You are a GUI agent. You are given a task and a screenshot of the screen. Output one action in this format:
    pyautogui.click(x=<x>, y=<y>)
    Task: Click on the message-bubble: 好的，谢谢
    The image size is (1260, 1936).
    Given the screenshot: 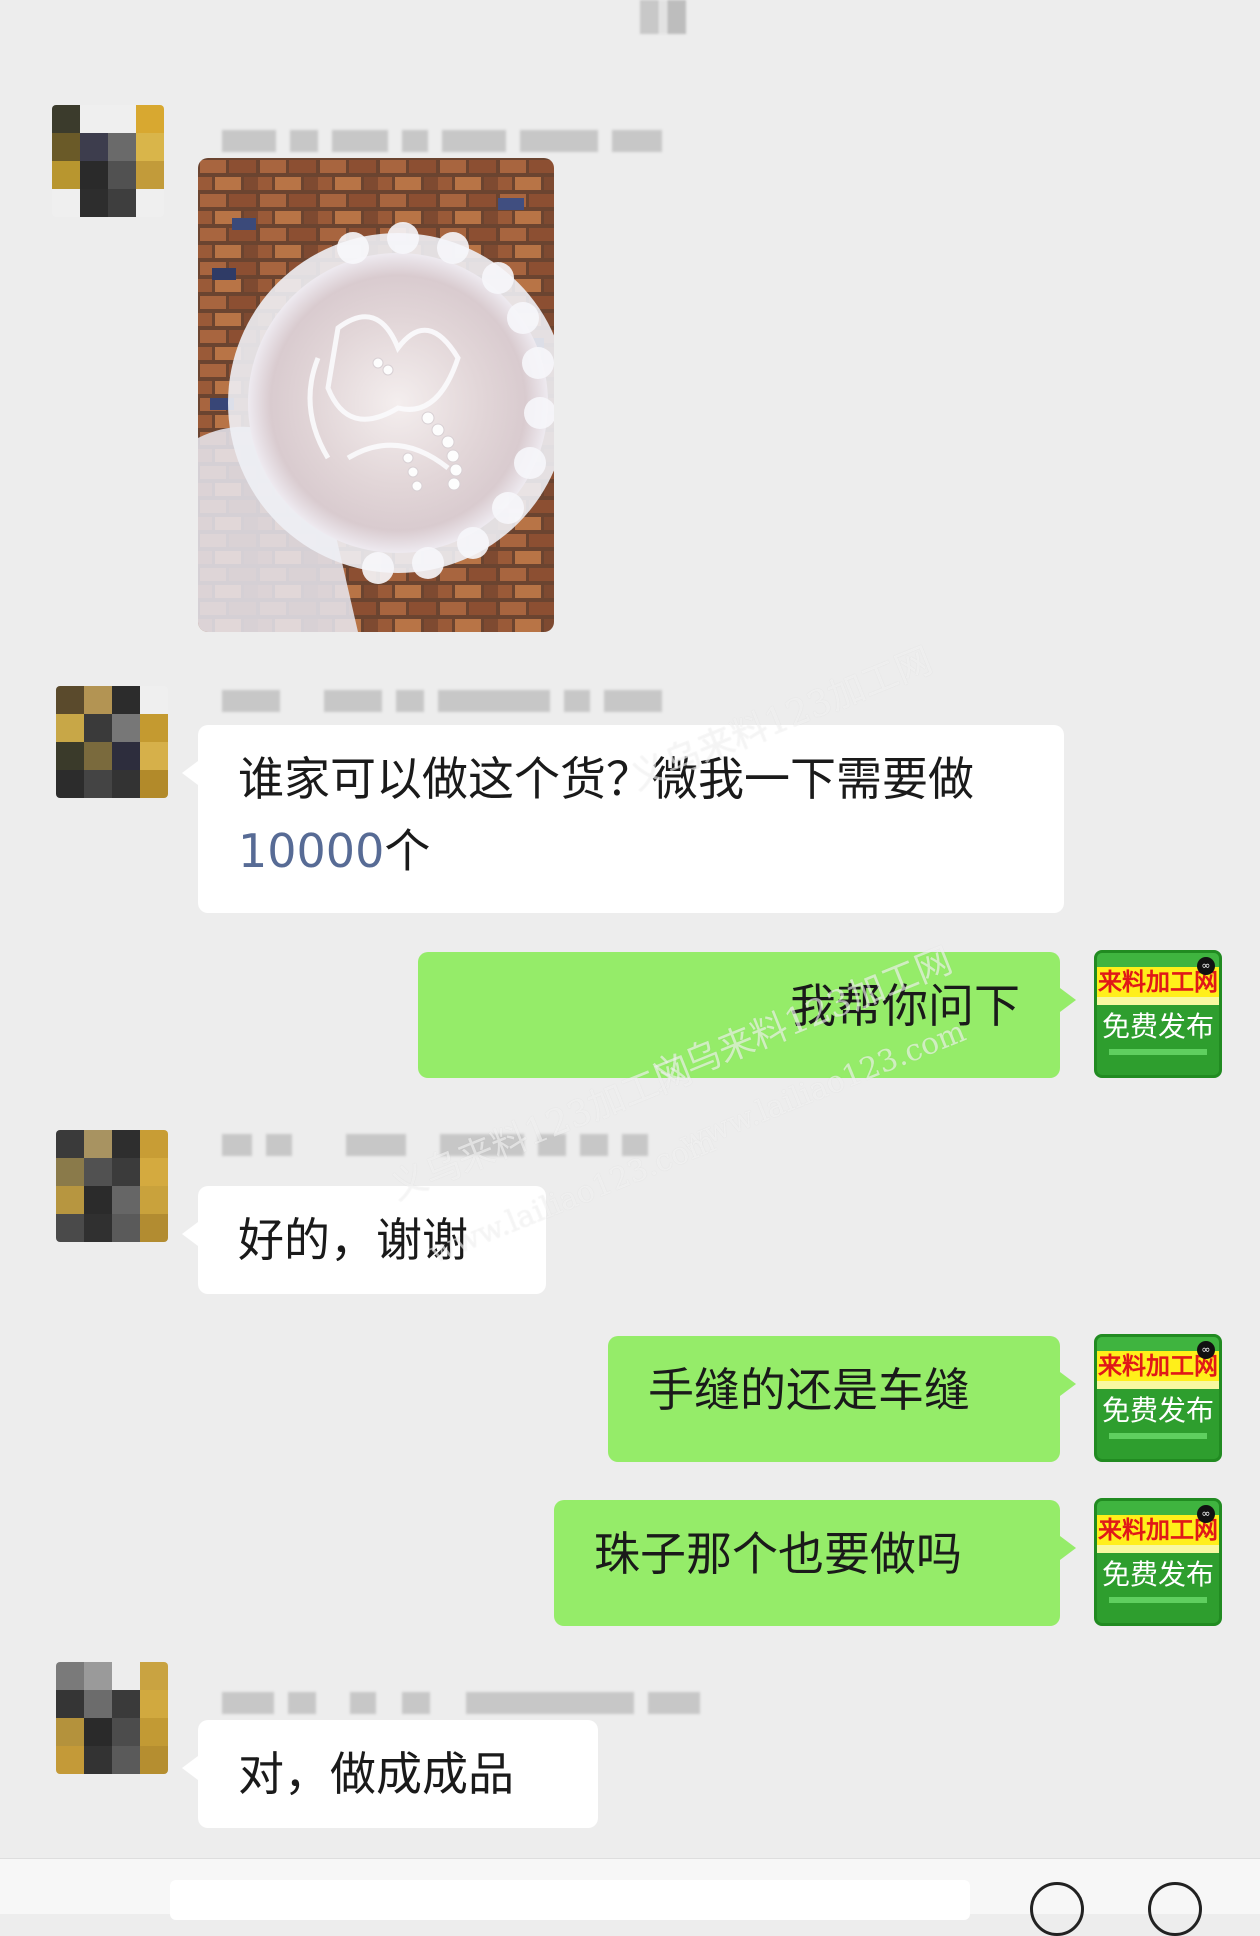 What is the action you would take?
    pyautogui.click(x=364, y=1240)
    